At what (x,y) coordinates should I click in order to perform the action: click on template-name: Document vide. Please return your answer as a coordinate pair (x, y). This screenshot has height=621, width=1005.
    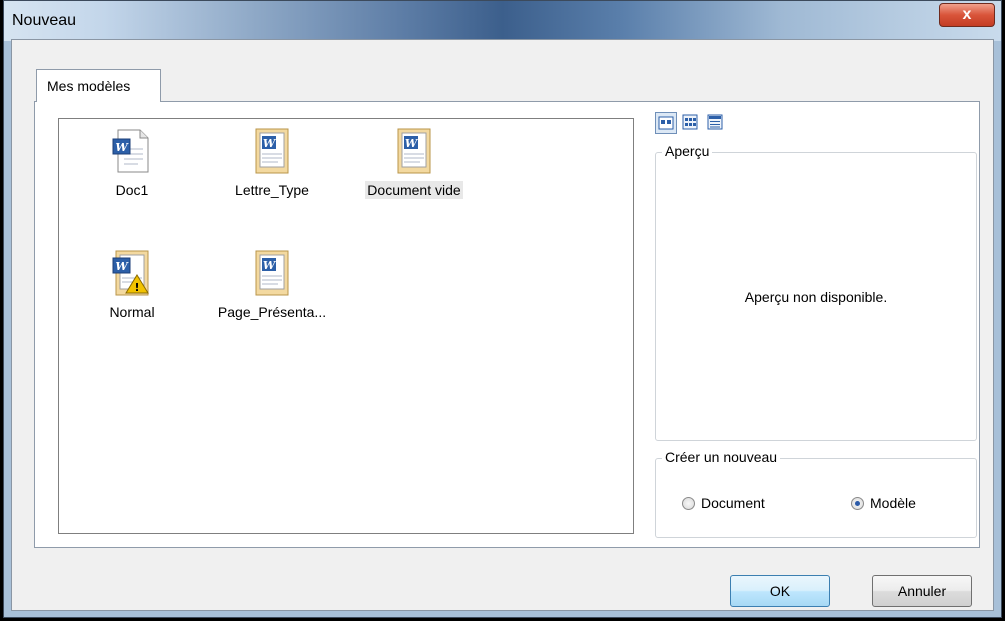
    Looking at the image, I should click on (414, 190).